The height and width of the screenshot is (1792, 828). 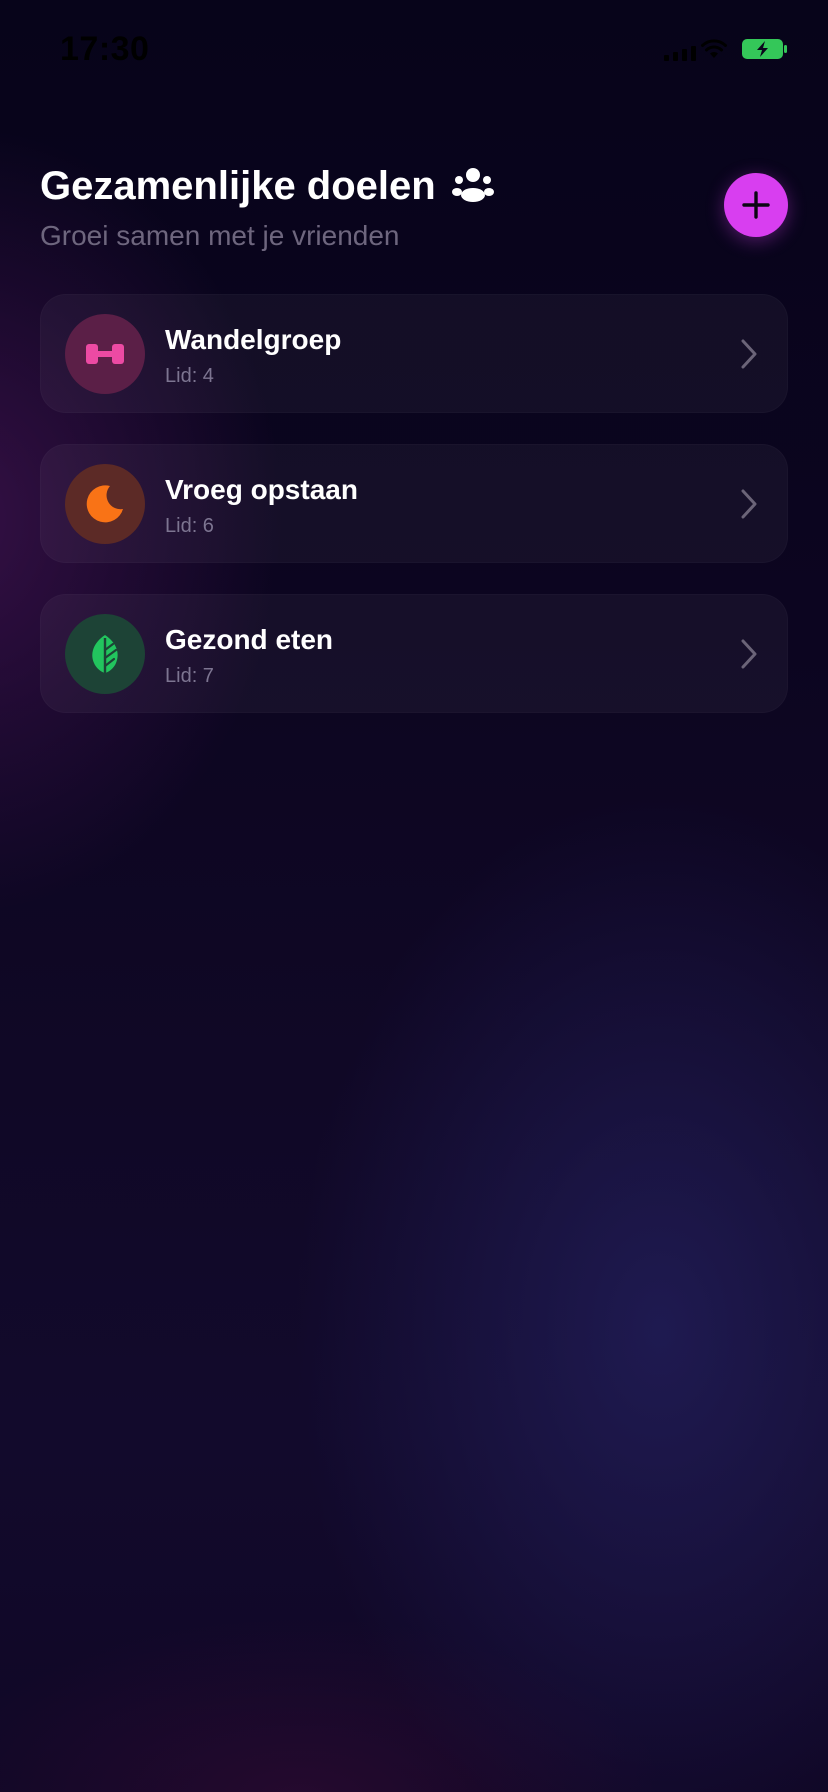 I want to click on status-time: 17:30, so click(x=105, y=49).